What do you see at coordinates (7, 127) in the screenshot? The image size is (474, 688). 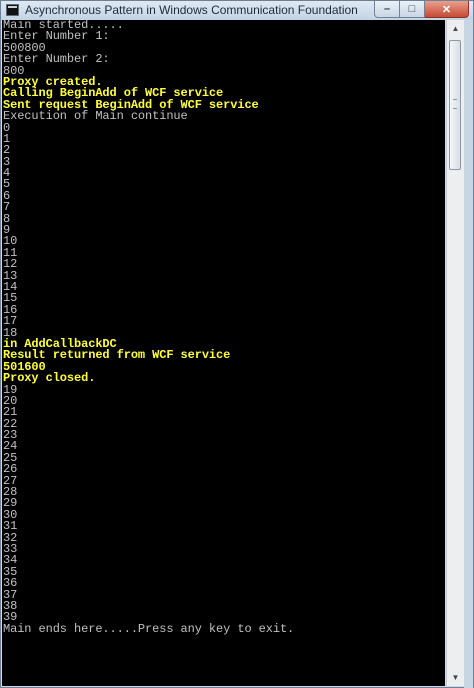 I see `console-line: 0` at bounding box center [7, 127].